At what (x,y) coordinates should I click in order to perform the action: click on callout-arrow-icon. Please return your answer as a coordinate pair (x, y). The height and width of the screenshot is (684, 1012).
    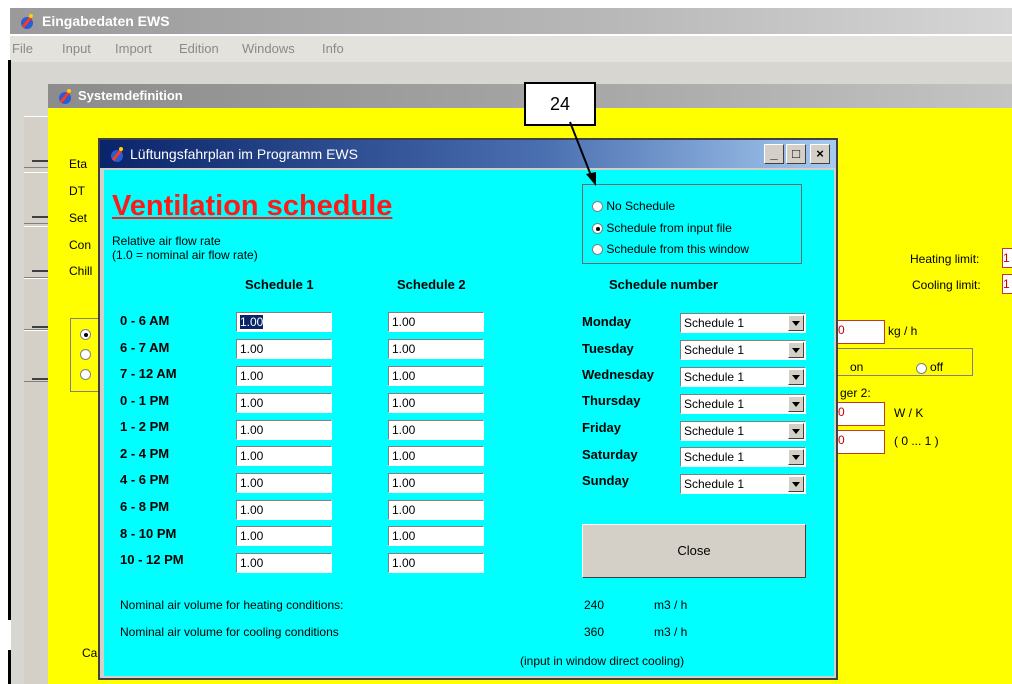
    Looking at the image, I should click on (582, 153).